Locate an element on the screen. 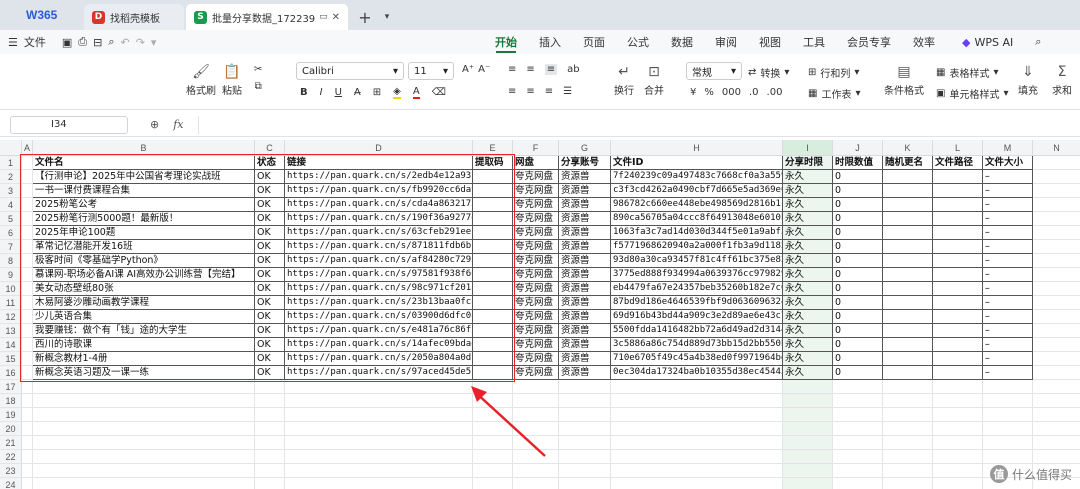  preview-icon: ⌕ is located at coordinates (111, 42).